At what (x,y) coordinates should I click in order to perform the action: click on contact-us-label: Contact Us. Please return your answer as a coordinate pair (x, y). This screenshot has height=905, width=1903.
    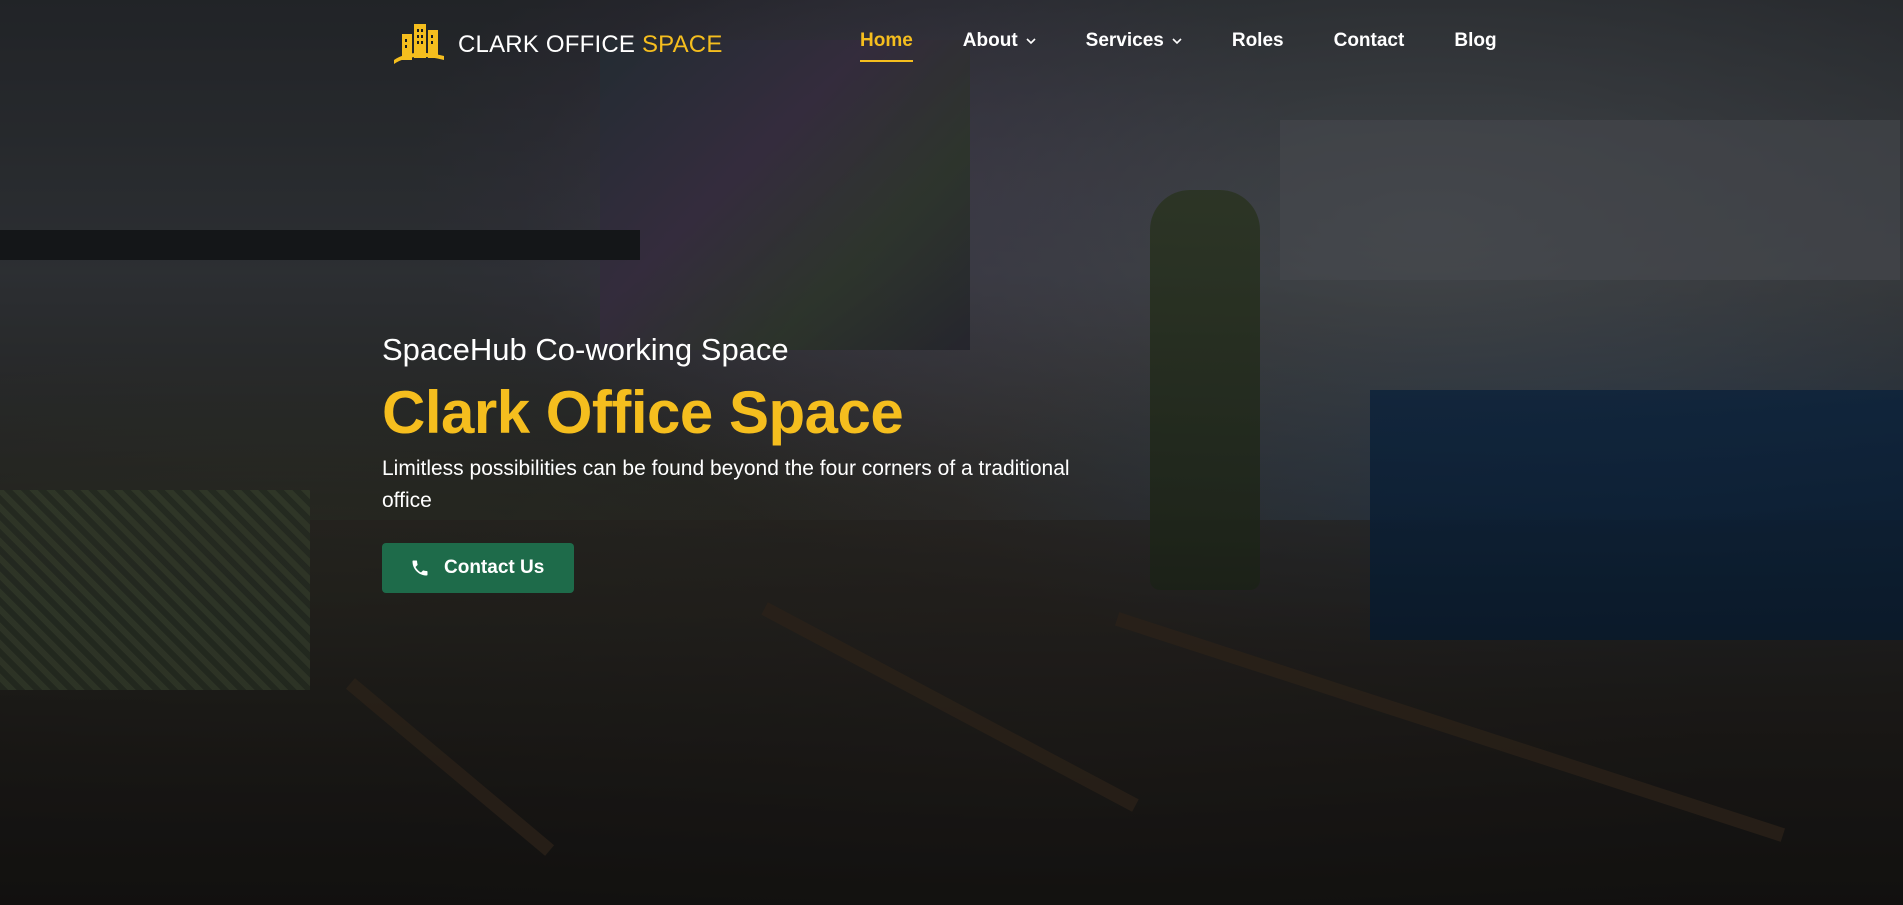
    Looking at the image, I should click on (494, 567).